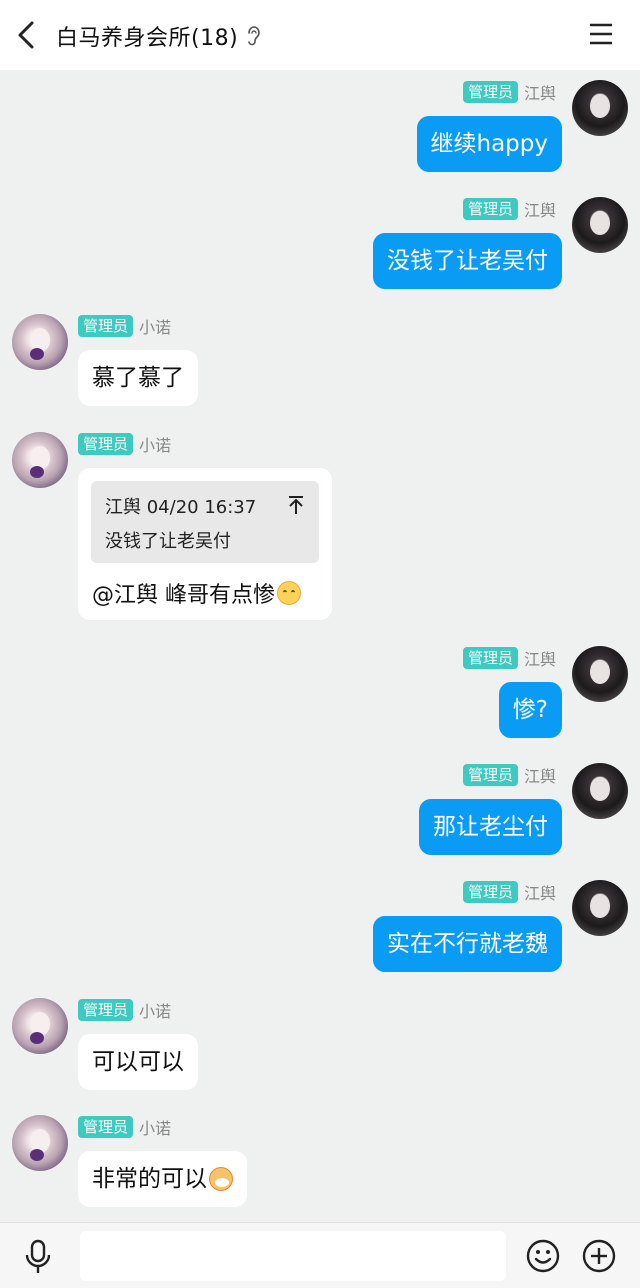  What do you see at coordinates (149, 1179) in the screenshot?
I see `message-bubble: 非常的可以` at bounding box center [149, 1179].